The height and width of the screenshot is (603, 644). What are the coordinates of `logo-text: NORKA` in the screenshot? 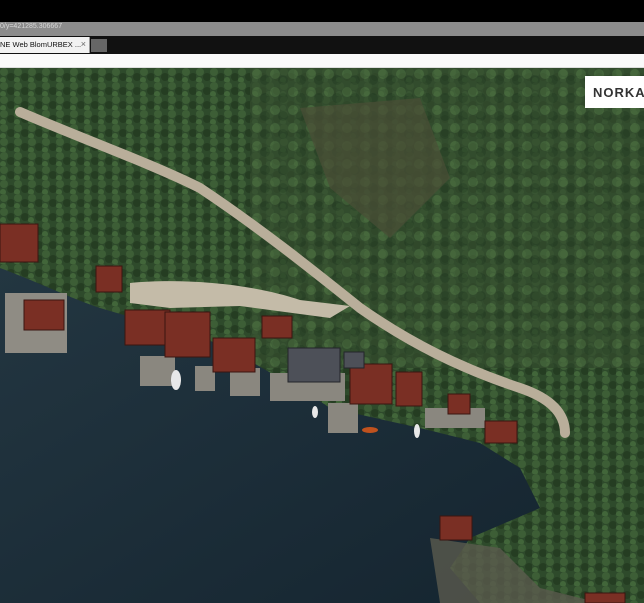 It's located at (618, 92).